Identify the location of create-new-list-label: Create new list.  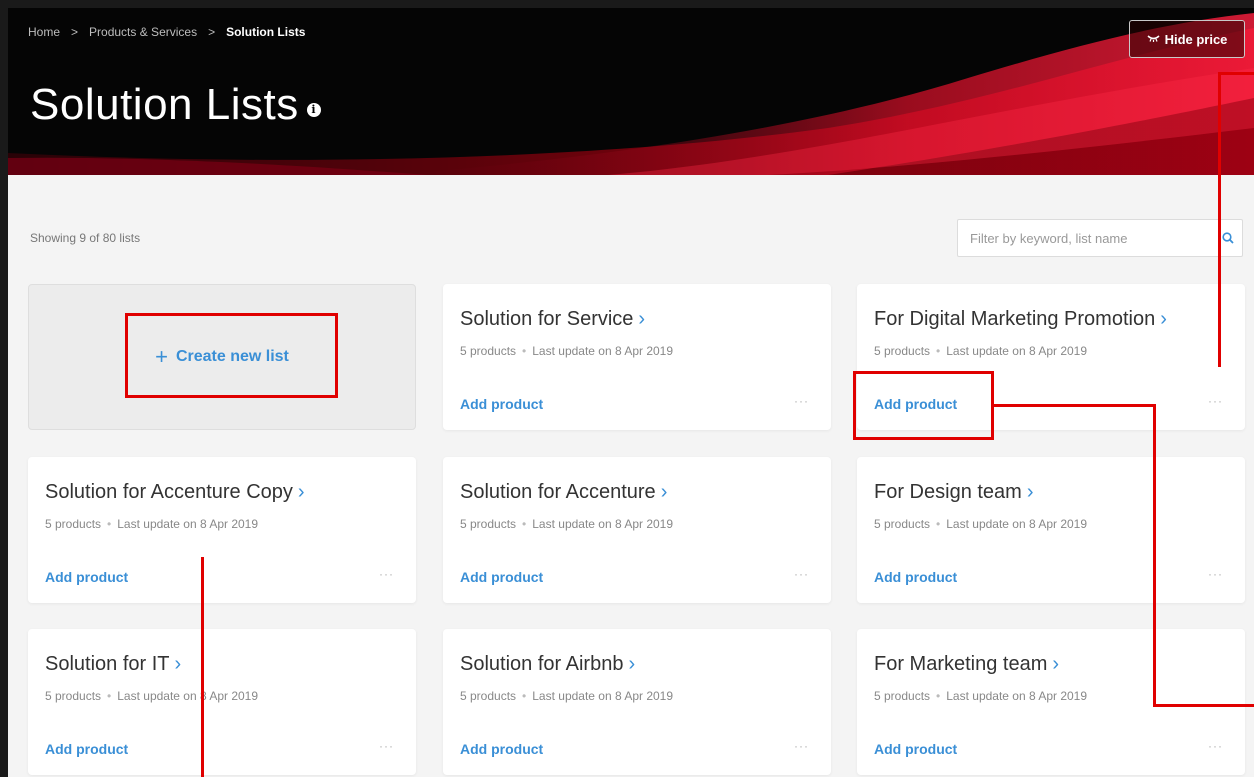
(232, 356).